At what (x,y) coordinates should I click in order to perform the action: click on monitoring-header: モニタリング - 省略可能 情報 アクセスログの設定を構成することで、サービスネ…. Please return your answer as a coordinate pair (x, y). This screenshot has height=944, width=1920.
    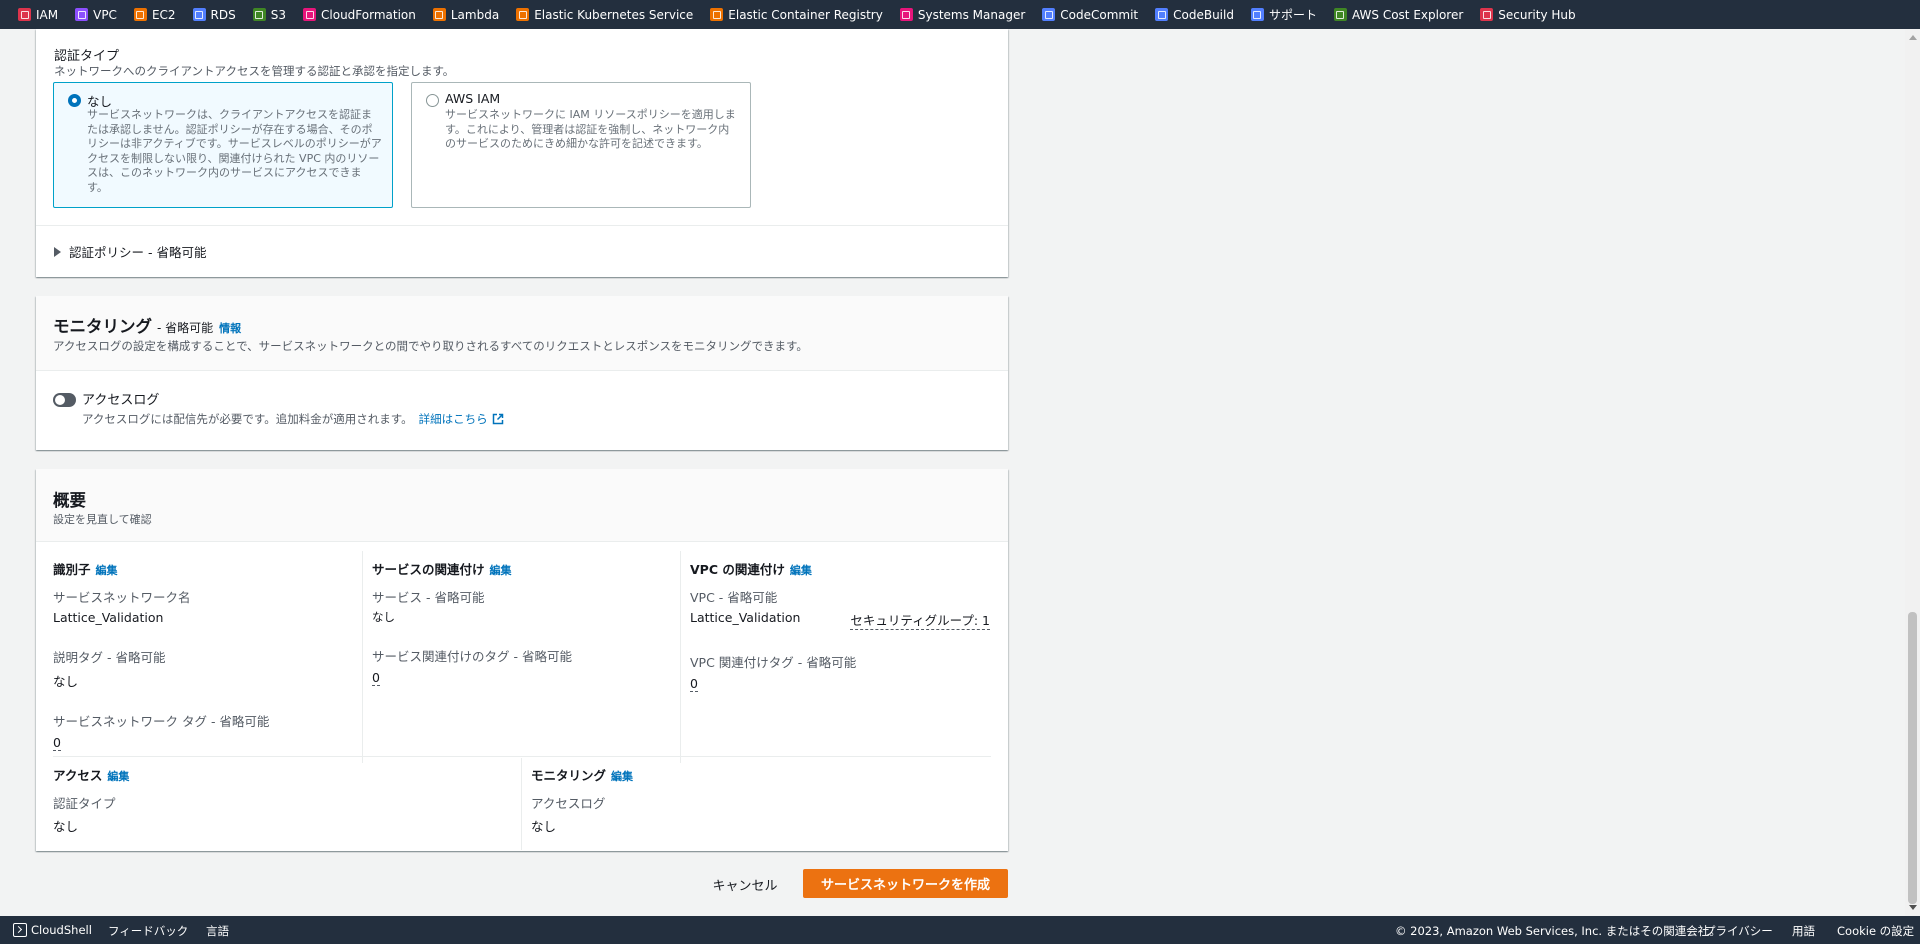
    Looking at the image, I should click on (522, 333).